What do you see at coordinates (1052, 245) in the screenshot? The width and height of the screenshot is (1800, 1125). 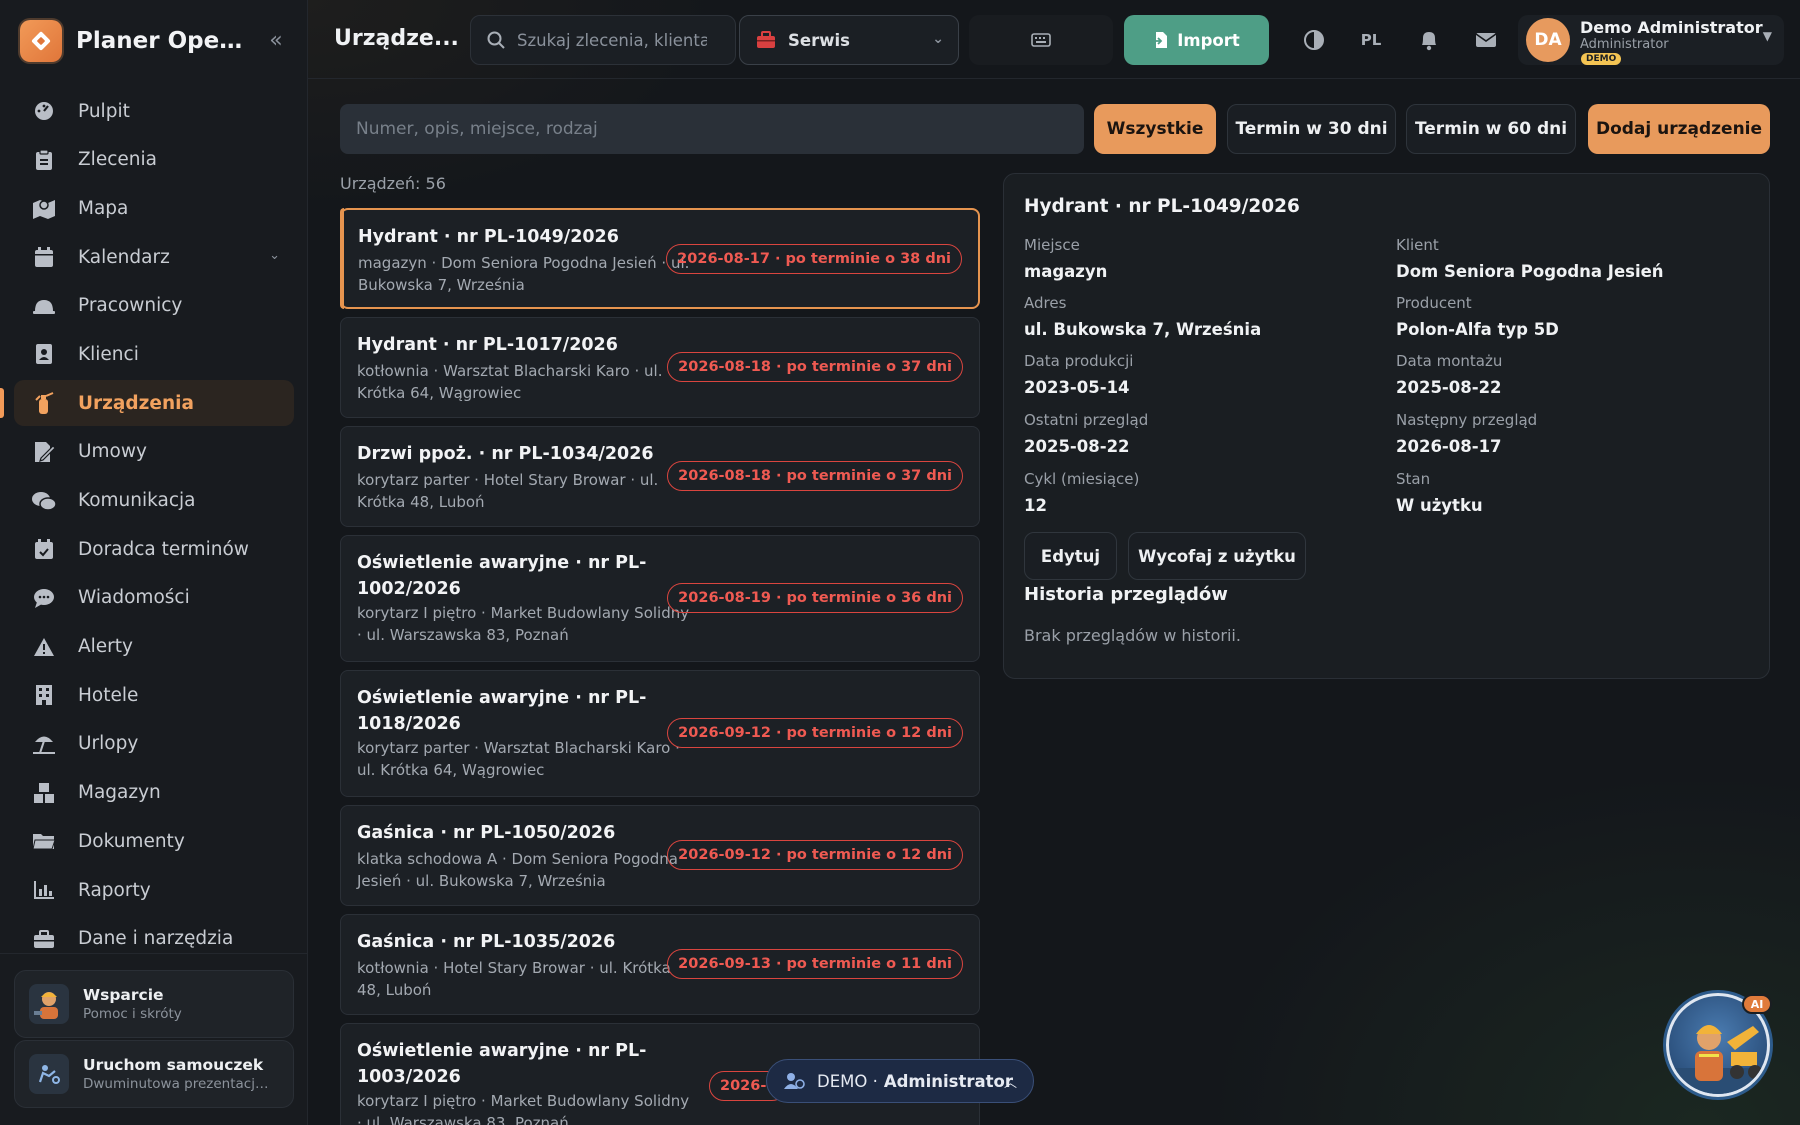 I see `field-label: Miejsce` at bounding box center [1052, 245].